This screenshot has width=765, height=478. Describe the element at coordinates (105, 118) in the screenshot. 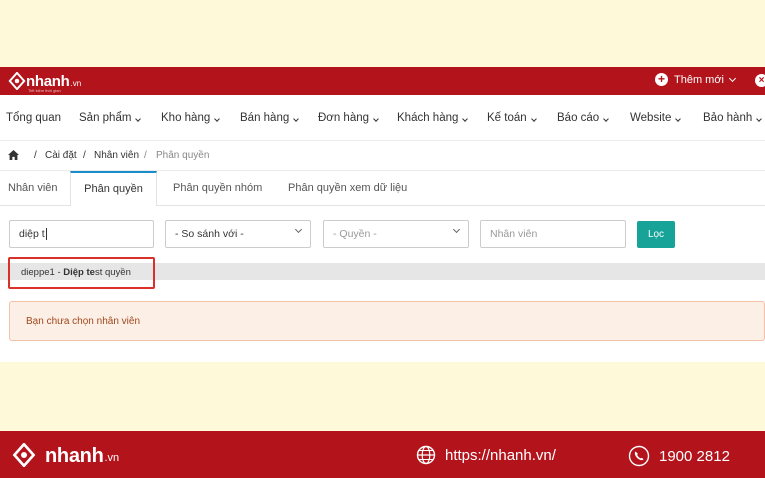

I see `menu-label: Sản phẩm` at that location.